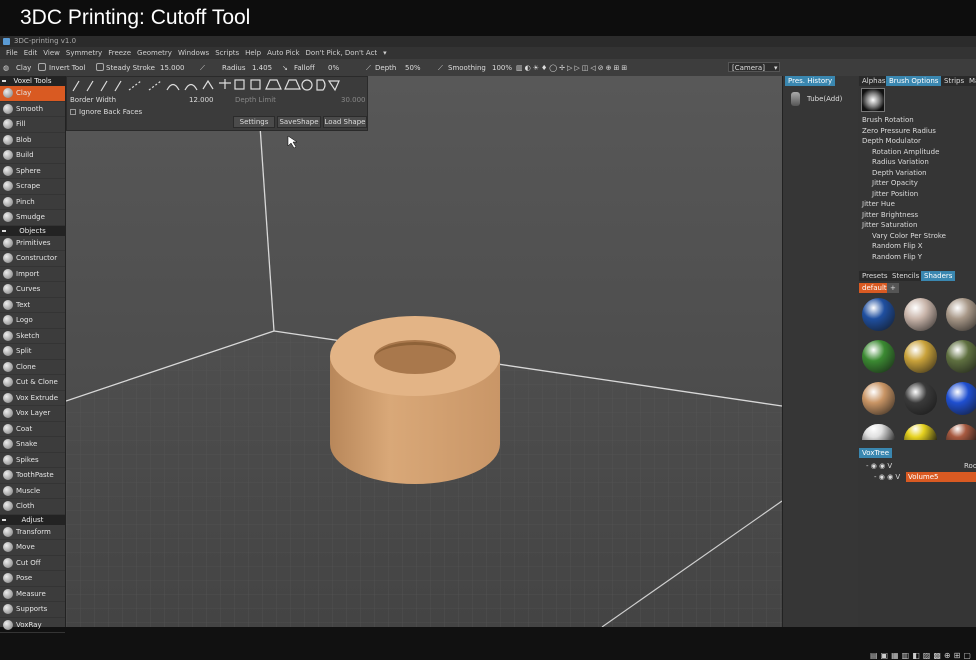  What do you see at coordinates (824, 99) in the screenshot?
I see `history-item-tube: Tube(Add)` at bounding box center [824, 99].